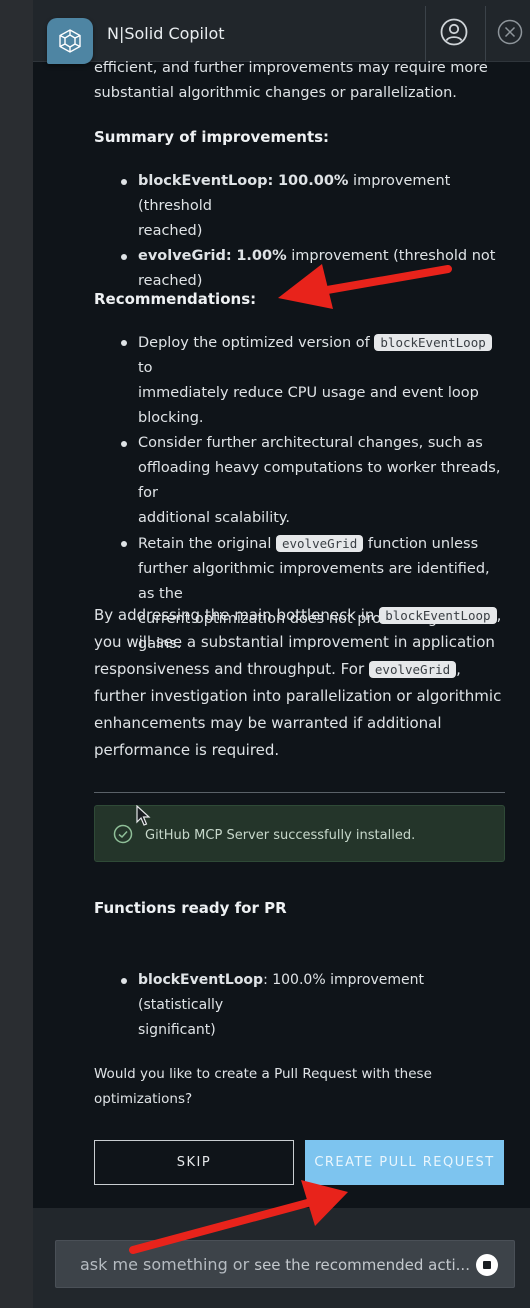 The height and width of the screenshot is (1308, 530). I want to click on stop-icon, so click(487, 1265).